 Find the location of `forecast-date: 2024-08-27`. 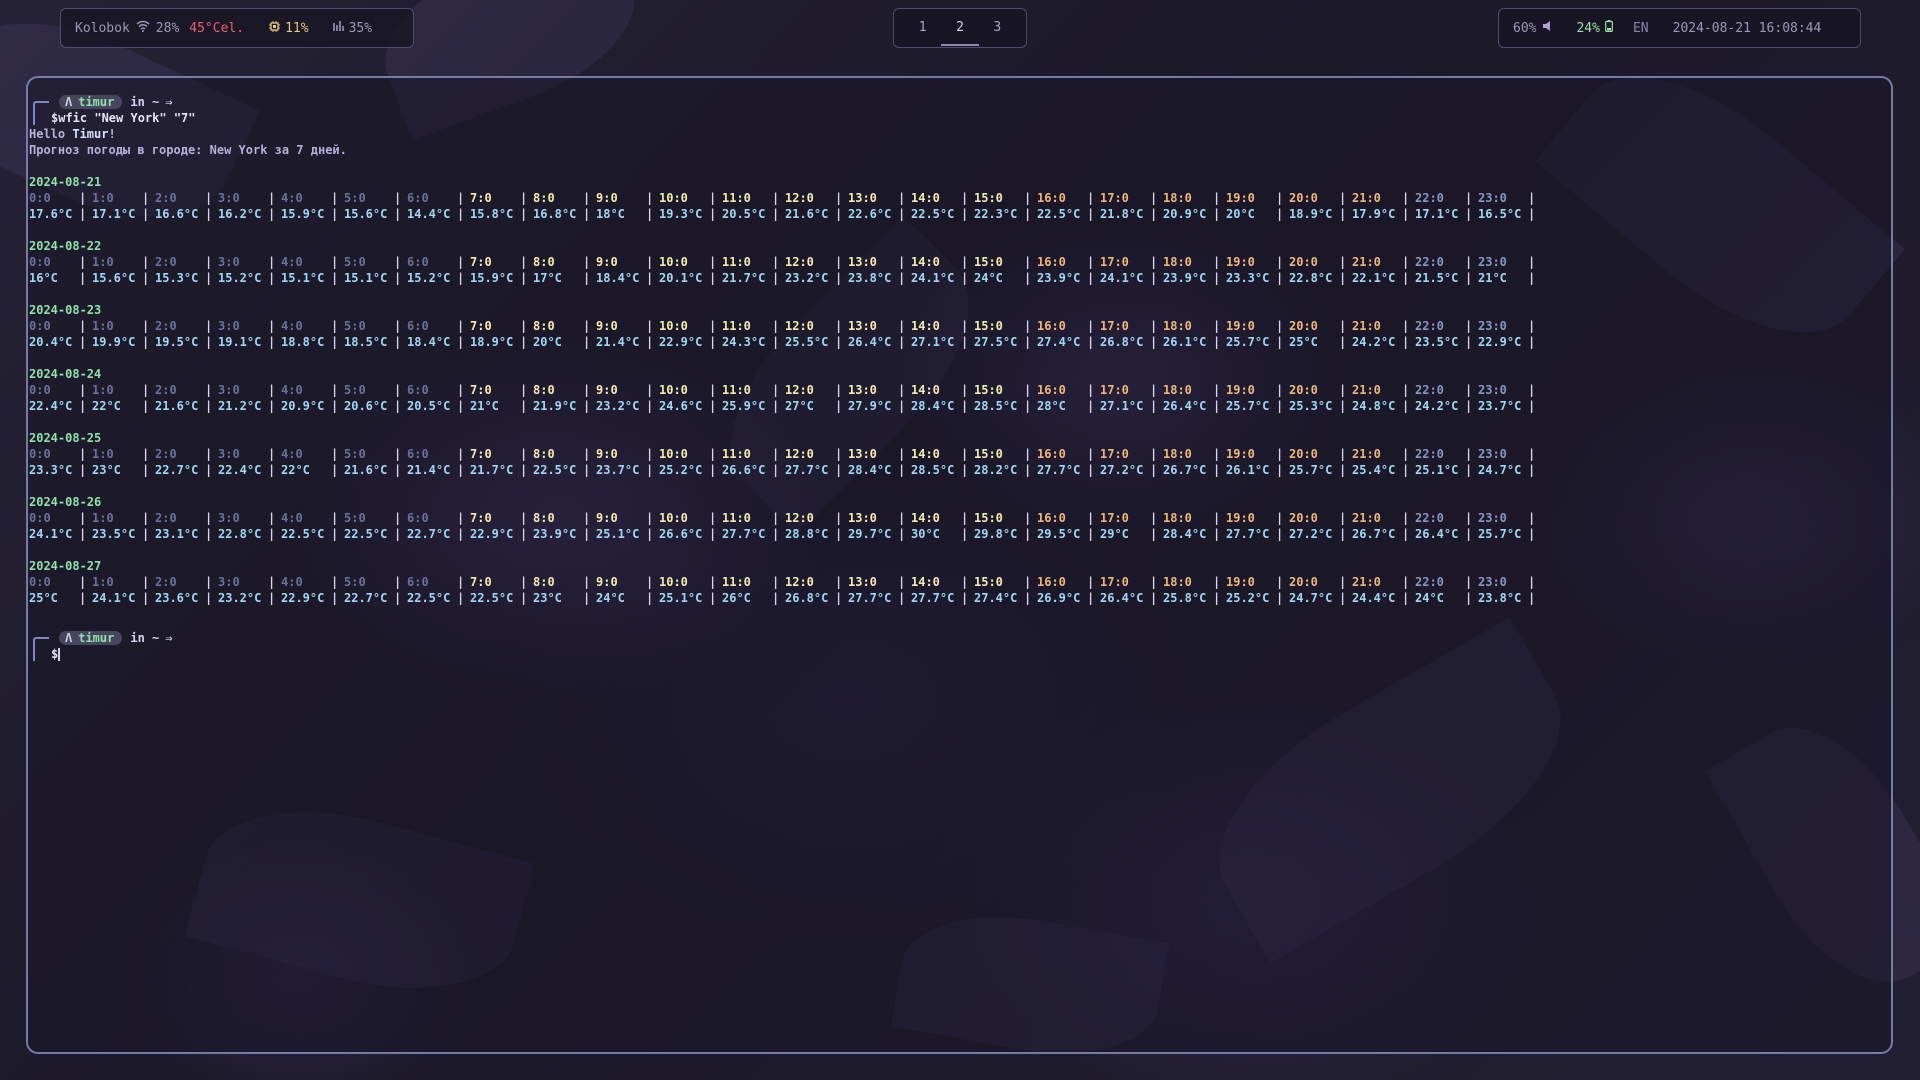

forecast-date: 2024-08-27 is located at coordinates (65, 566).